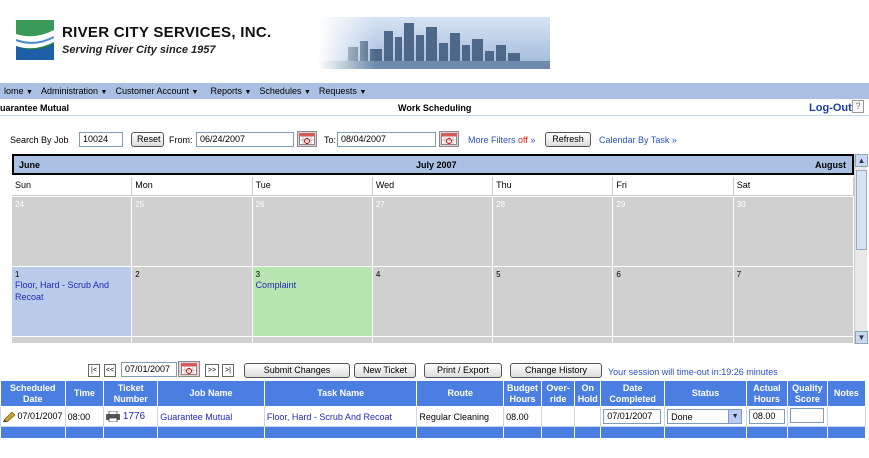  Describe the element at coordinates (104, 92) in the screenshot. I see `menu-administration-arrow-icon: ▼` at that location.